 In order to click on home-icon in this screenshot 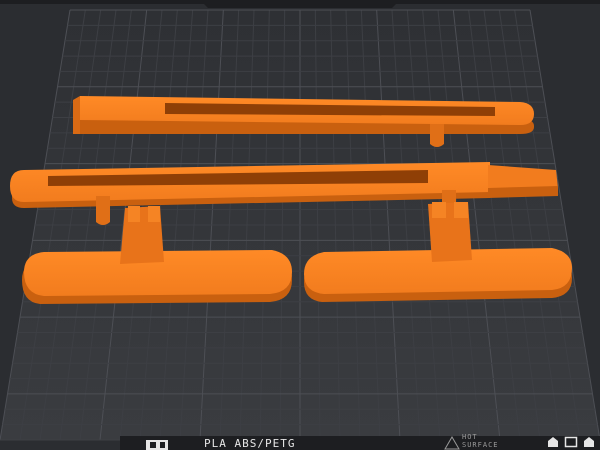, I will do `click(553, 442)`.